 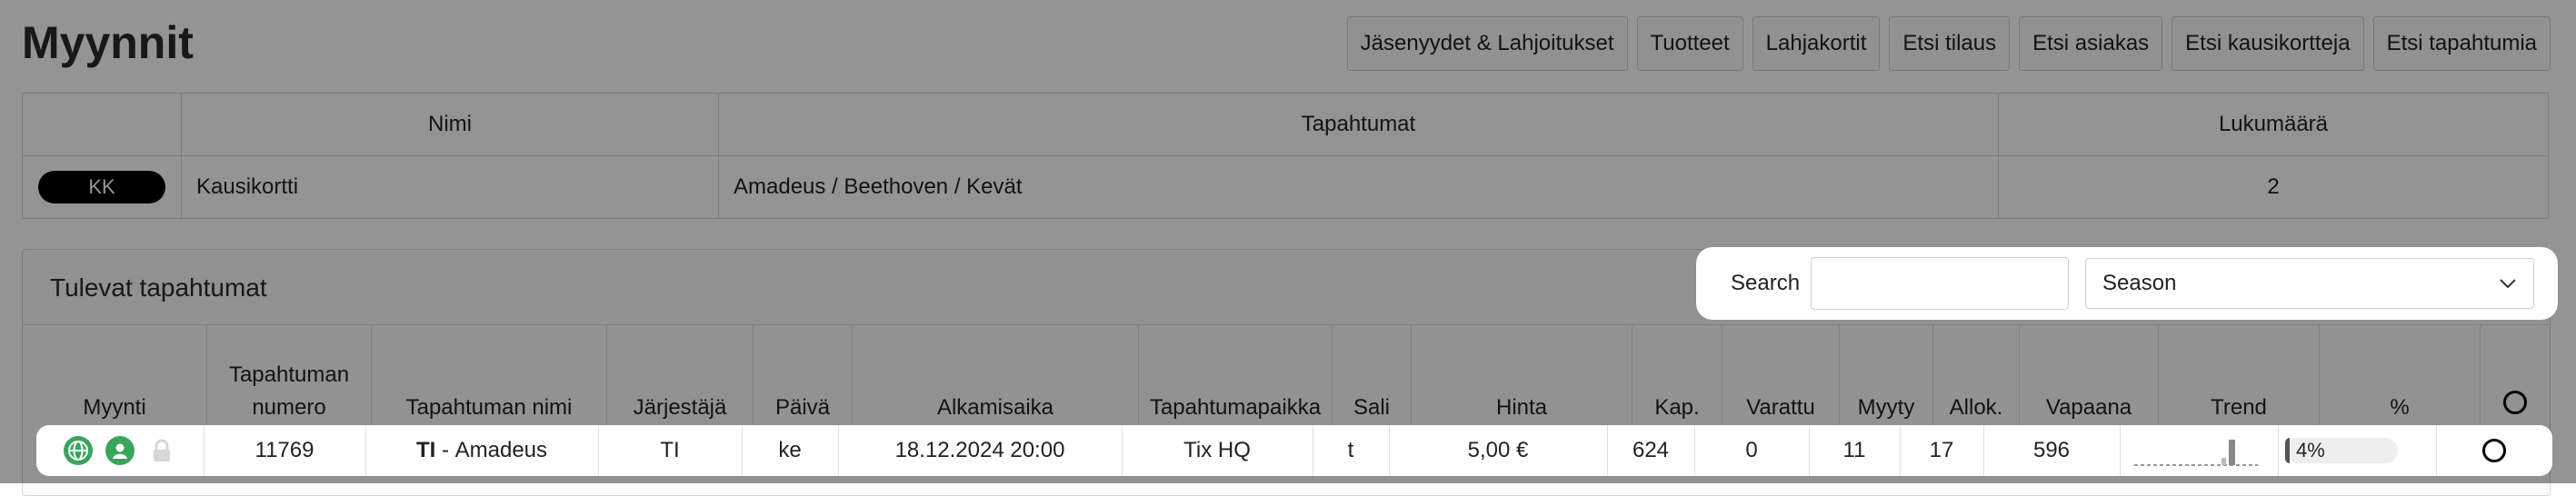 I want to click on row-select-cell, so click(x=2494, y=450).